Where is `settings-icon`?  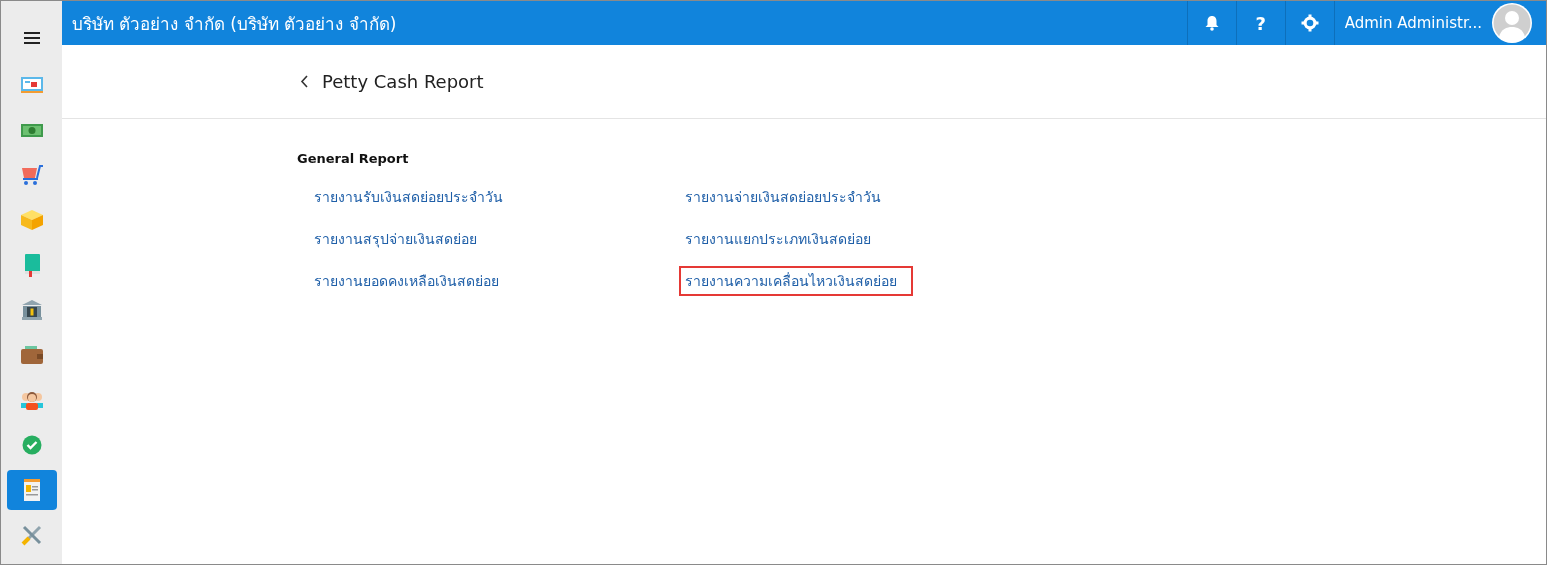 settings-icon is located at coordinates (1309, 23).